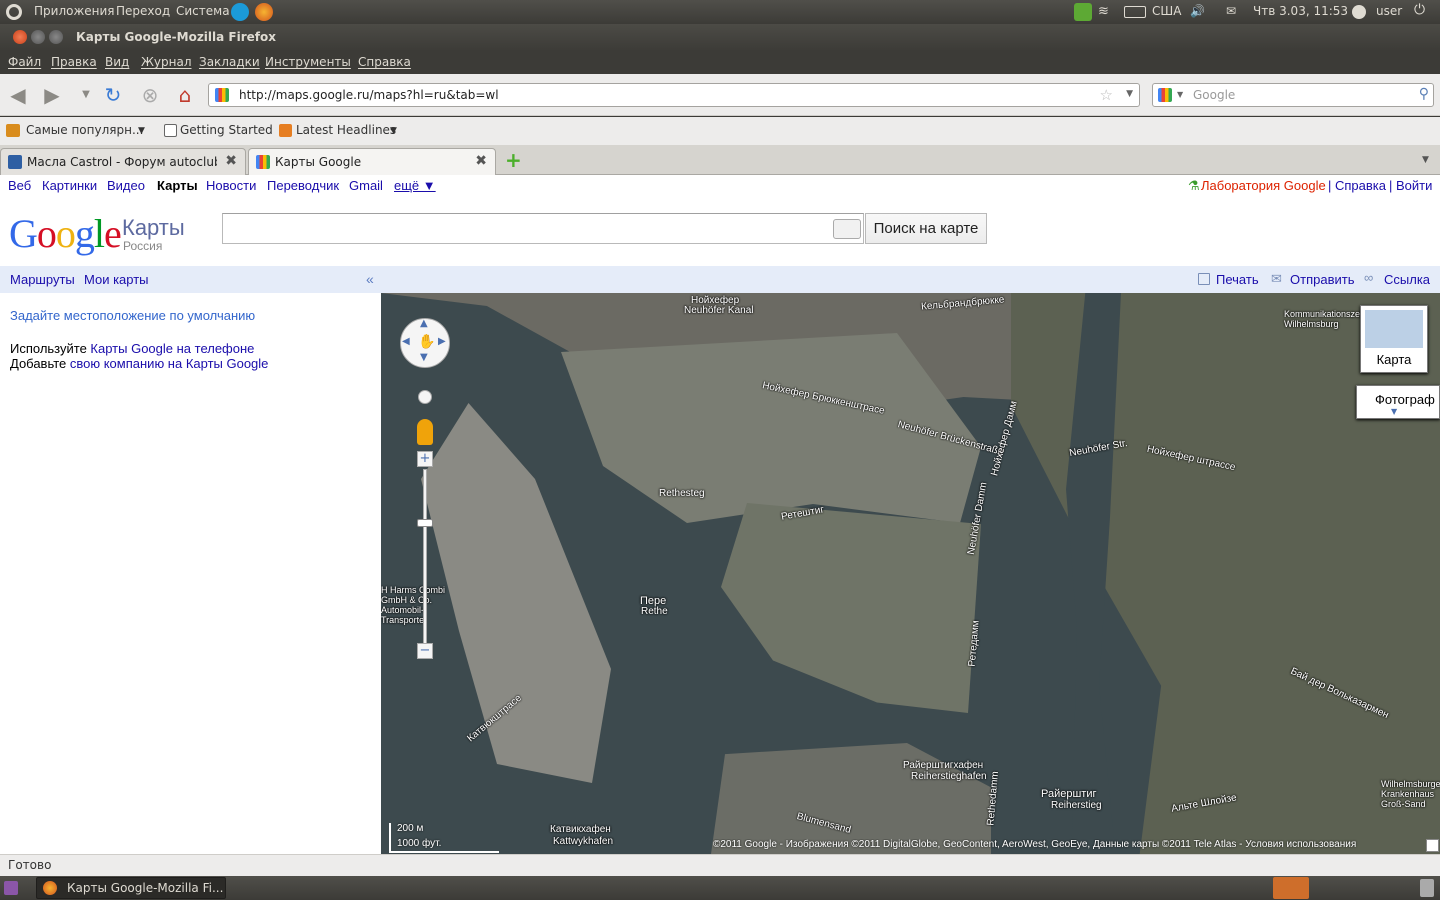 The image size is (1440, 900). I want to click on search-bar: ▼ Google ⚲, so click(1293, 95).